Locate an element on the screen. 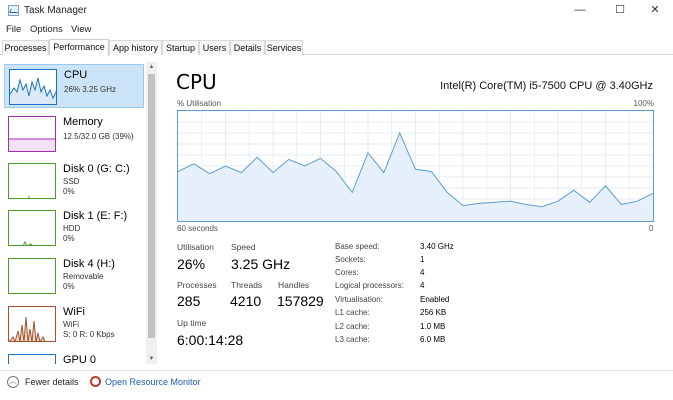  sidebar-disk-4-type: Removable is located at coordinates (83, 276).